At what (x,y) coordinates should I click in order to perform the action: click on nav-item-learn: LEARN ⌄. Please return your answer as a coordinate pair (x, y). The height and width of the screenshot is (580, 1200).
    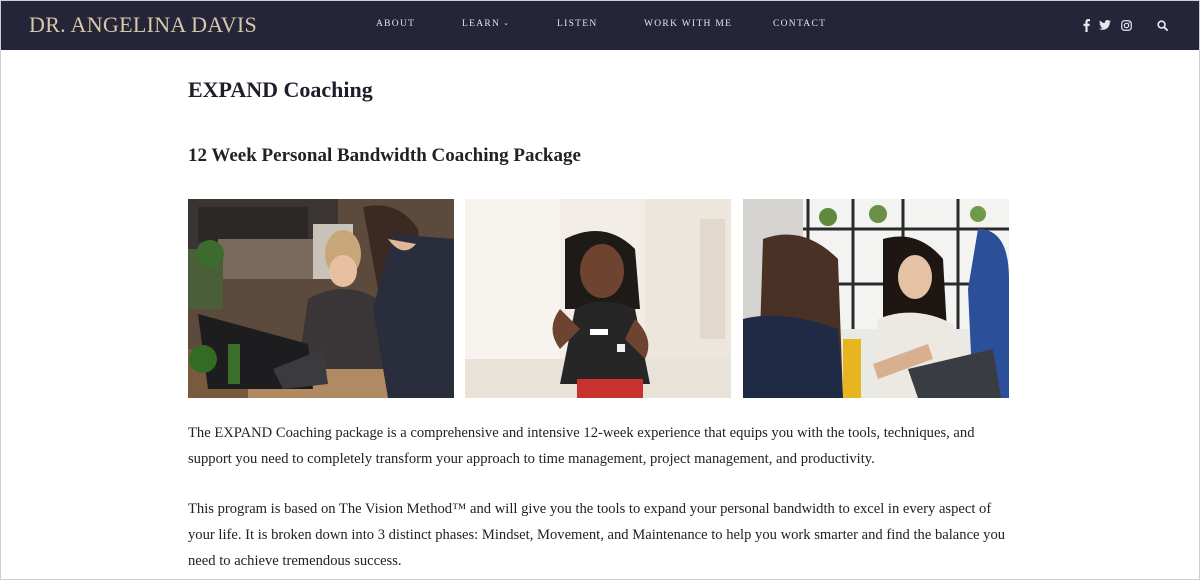
    Looking at the image, I should click on (486, 24).